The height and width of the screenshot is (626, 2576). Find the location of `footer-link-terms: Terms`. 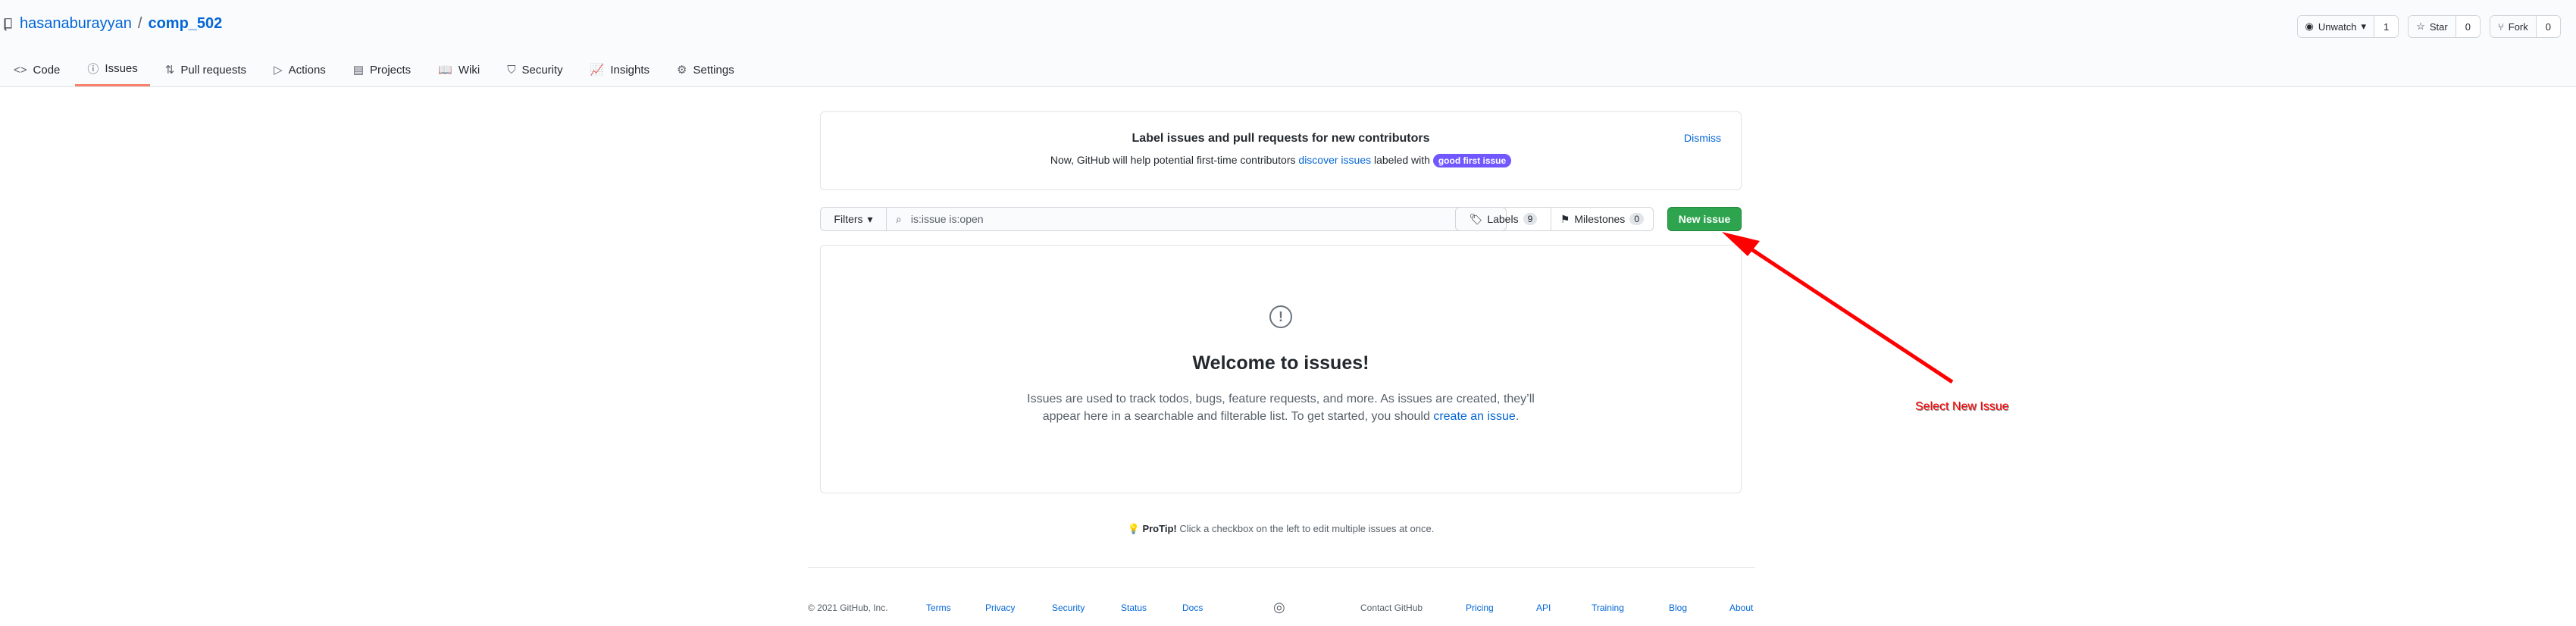

footer-link-terms: Terms is located at coordinates (938, 608).